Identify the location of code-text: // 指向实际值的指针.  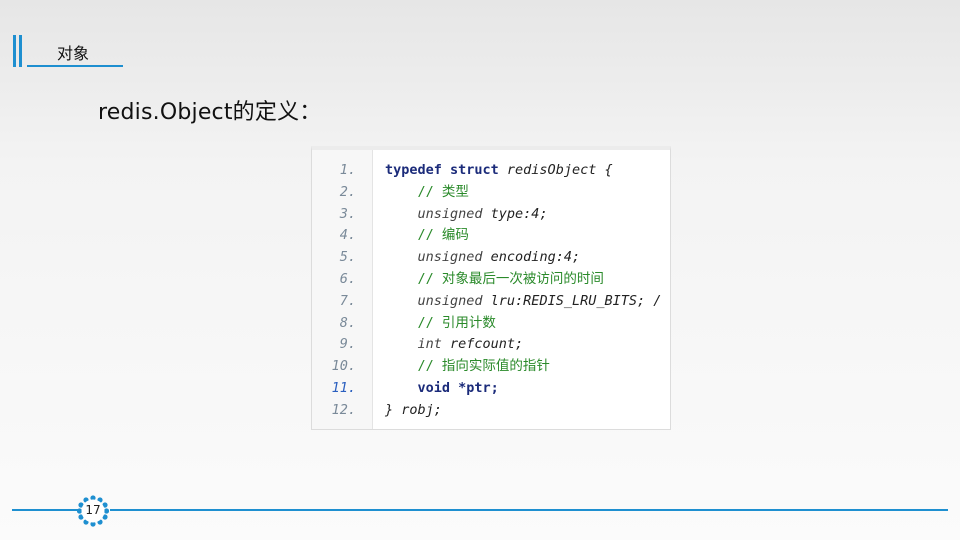
(467, 367).